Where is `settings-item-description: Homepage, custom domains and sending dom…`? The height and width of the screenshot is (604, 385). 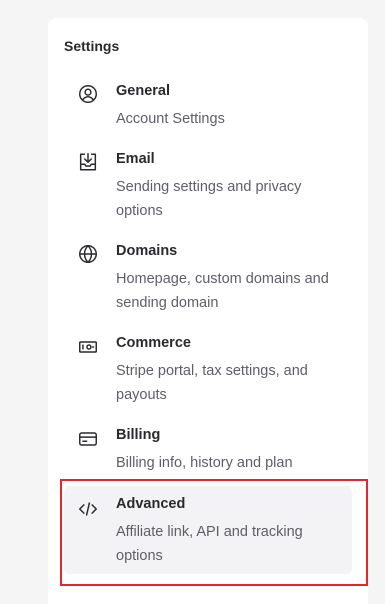
settings-item-description: Homepage, custom domains and sending dom… is located at coordinates (222, 291).